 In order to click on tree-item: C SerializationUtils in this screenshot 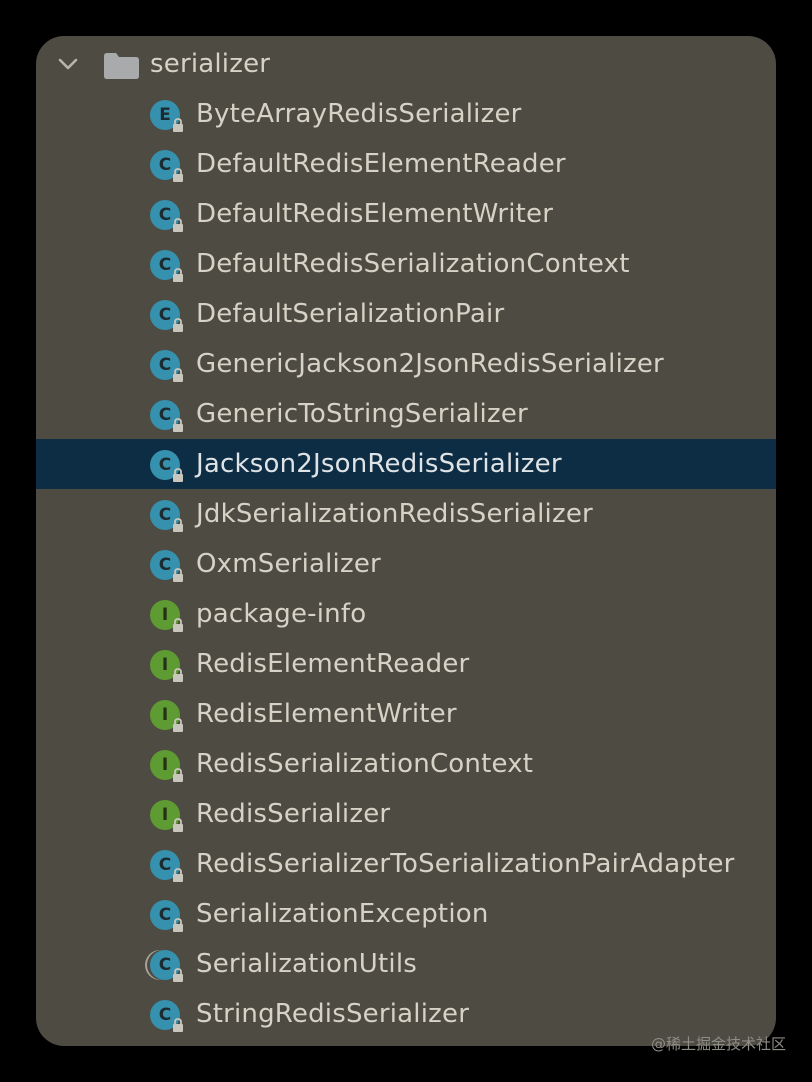, I will do `click(406, 964)`.